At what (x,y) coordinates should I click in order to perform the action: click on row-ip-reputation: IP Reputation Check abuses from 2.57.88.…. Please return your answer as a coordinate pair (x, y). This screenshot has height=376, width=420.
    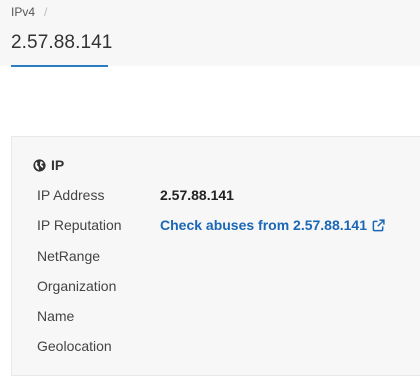
    Looking at the image, I should click on (211, 225).